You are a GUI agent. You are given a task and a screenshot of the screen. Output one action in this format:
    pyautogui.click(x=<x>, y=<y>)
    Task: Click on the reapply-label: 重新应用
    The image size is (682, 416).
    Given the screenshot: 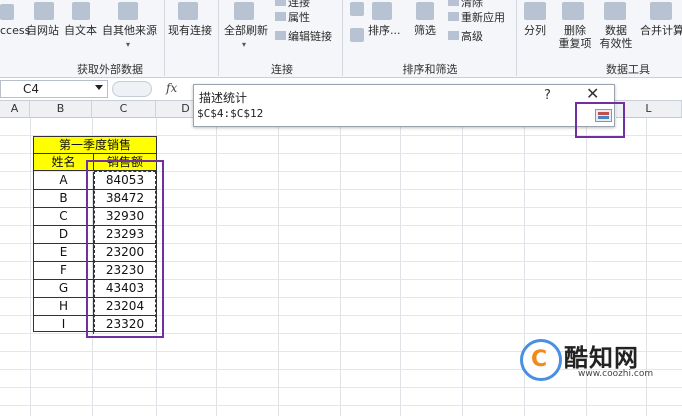 What is the action you would take?
    pyautogui.click(x=483, y=17)
    